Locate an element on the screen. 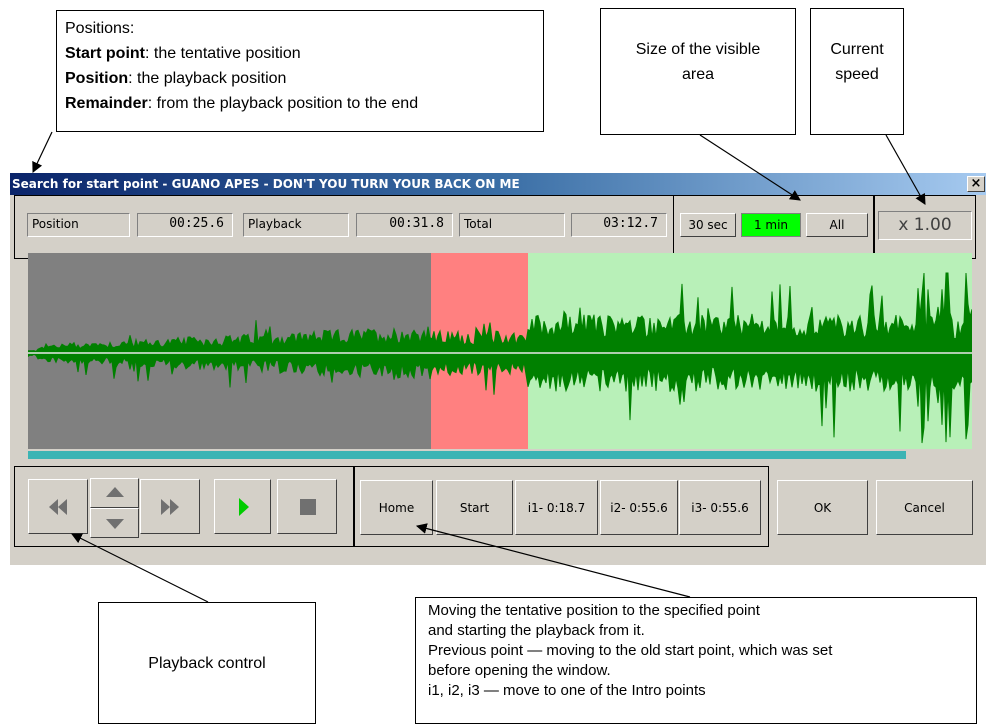 The height and width of the screenshot is (725, 986). visible-area-text: Size of the visible area is located at coordinates (698, 62).